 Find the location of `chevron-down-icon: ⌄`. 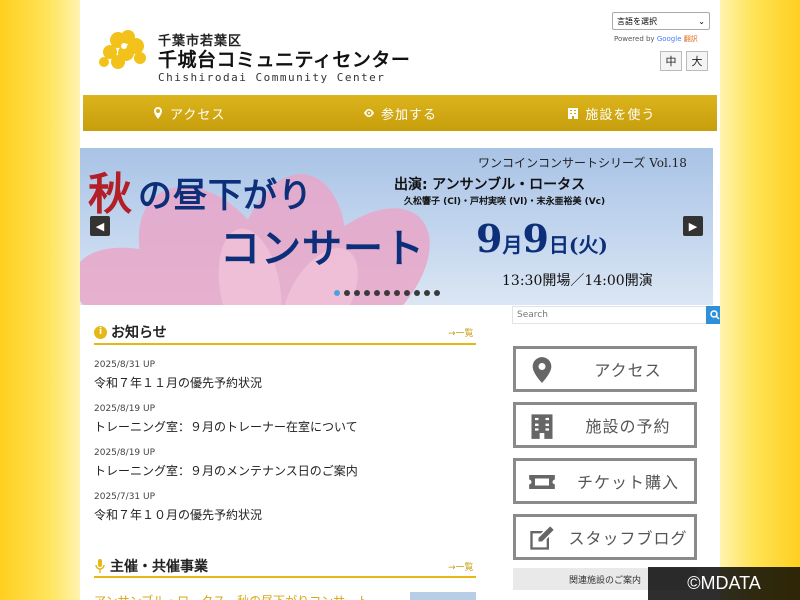

chevron-down-icon: ⌄ is located at coordinates (701, 21).